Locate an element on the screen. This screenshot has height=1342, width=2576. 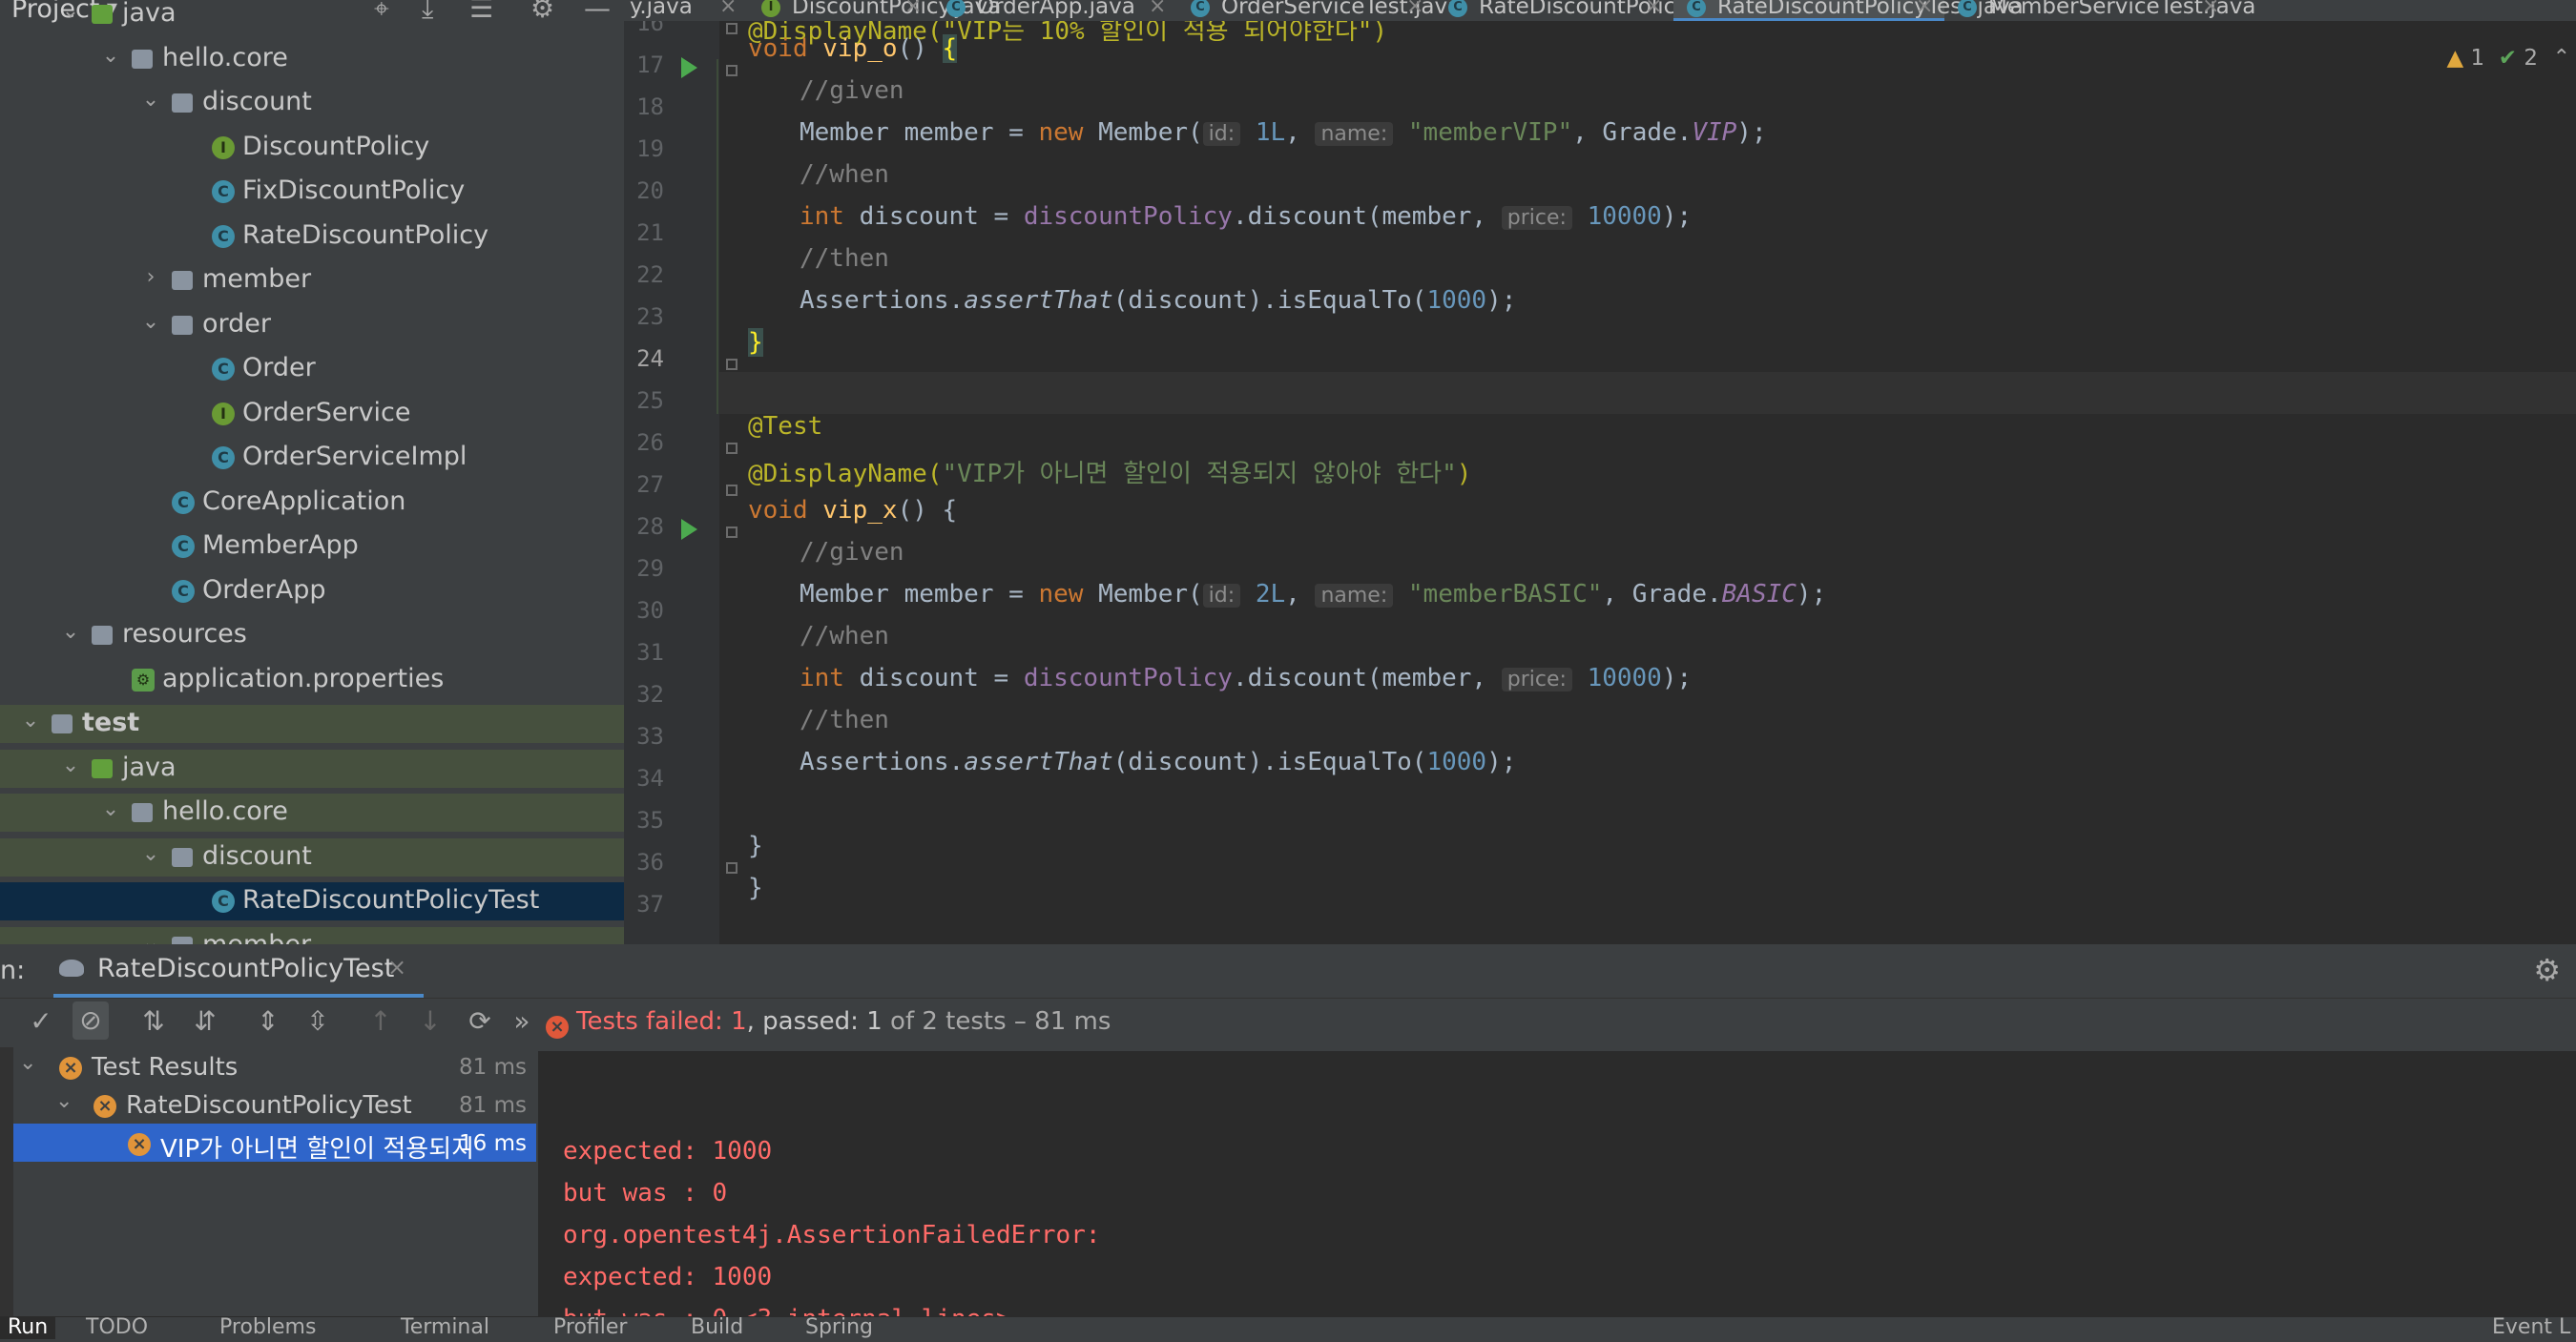
tool-build: Build is located at coordinates (717, 1328).